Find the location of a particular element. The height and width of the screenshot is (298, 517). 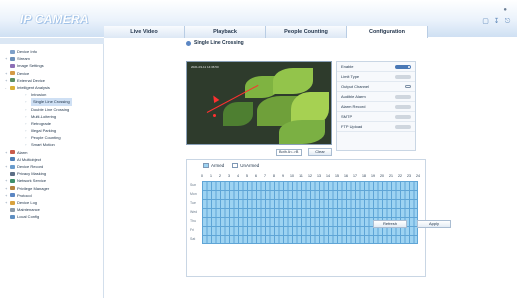

sidebar-item-network-service: + Network Service is located at coordinates (38, 180).